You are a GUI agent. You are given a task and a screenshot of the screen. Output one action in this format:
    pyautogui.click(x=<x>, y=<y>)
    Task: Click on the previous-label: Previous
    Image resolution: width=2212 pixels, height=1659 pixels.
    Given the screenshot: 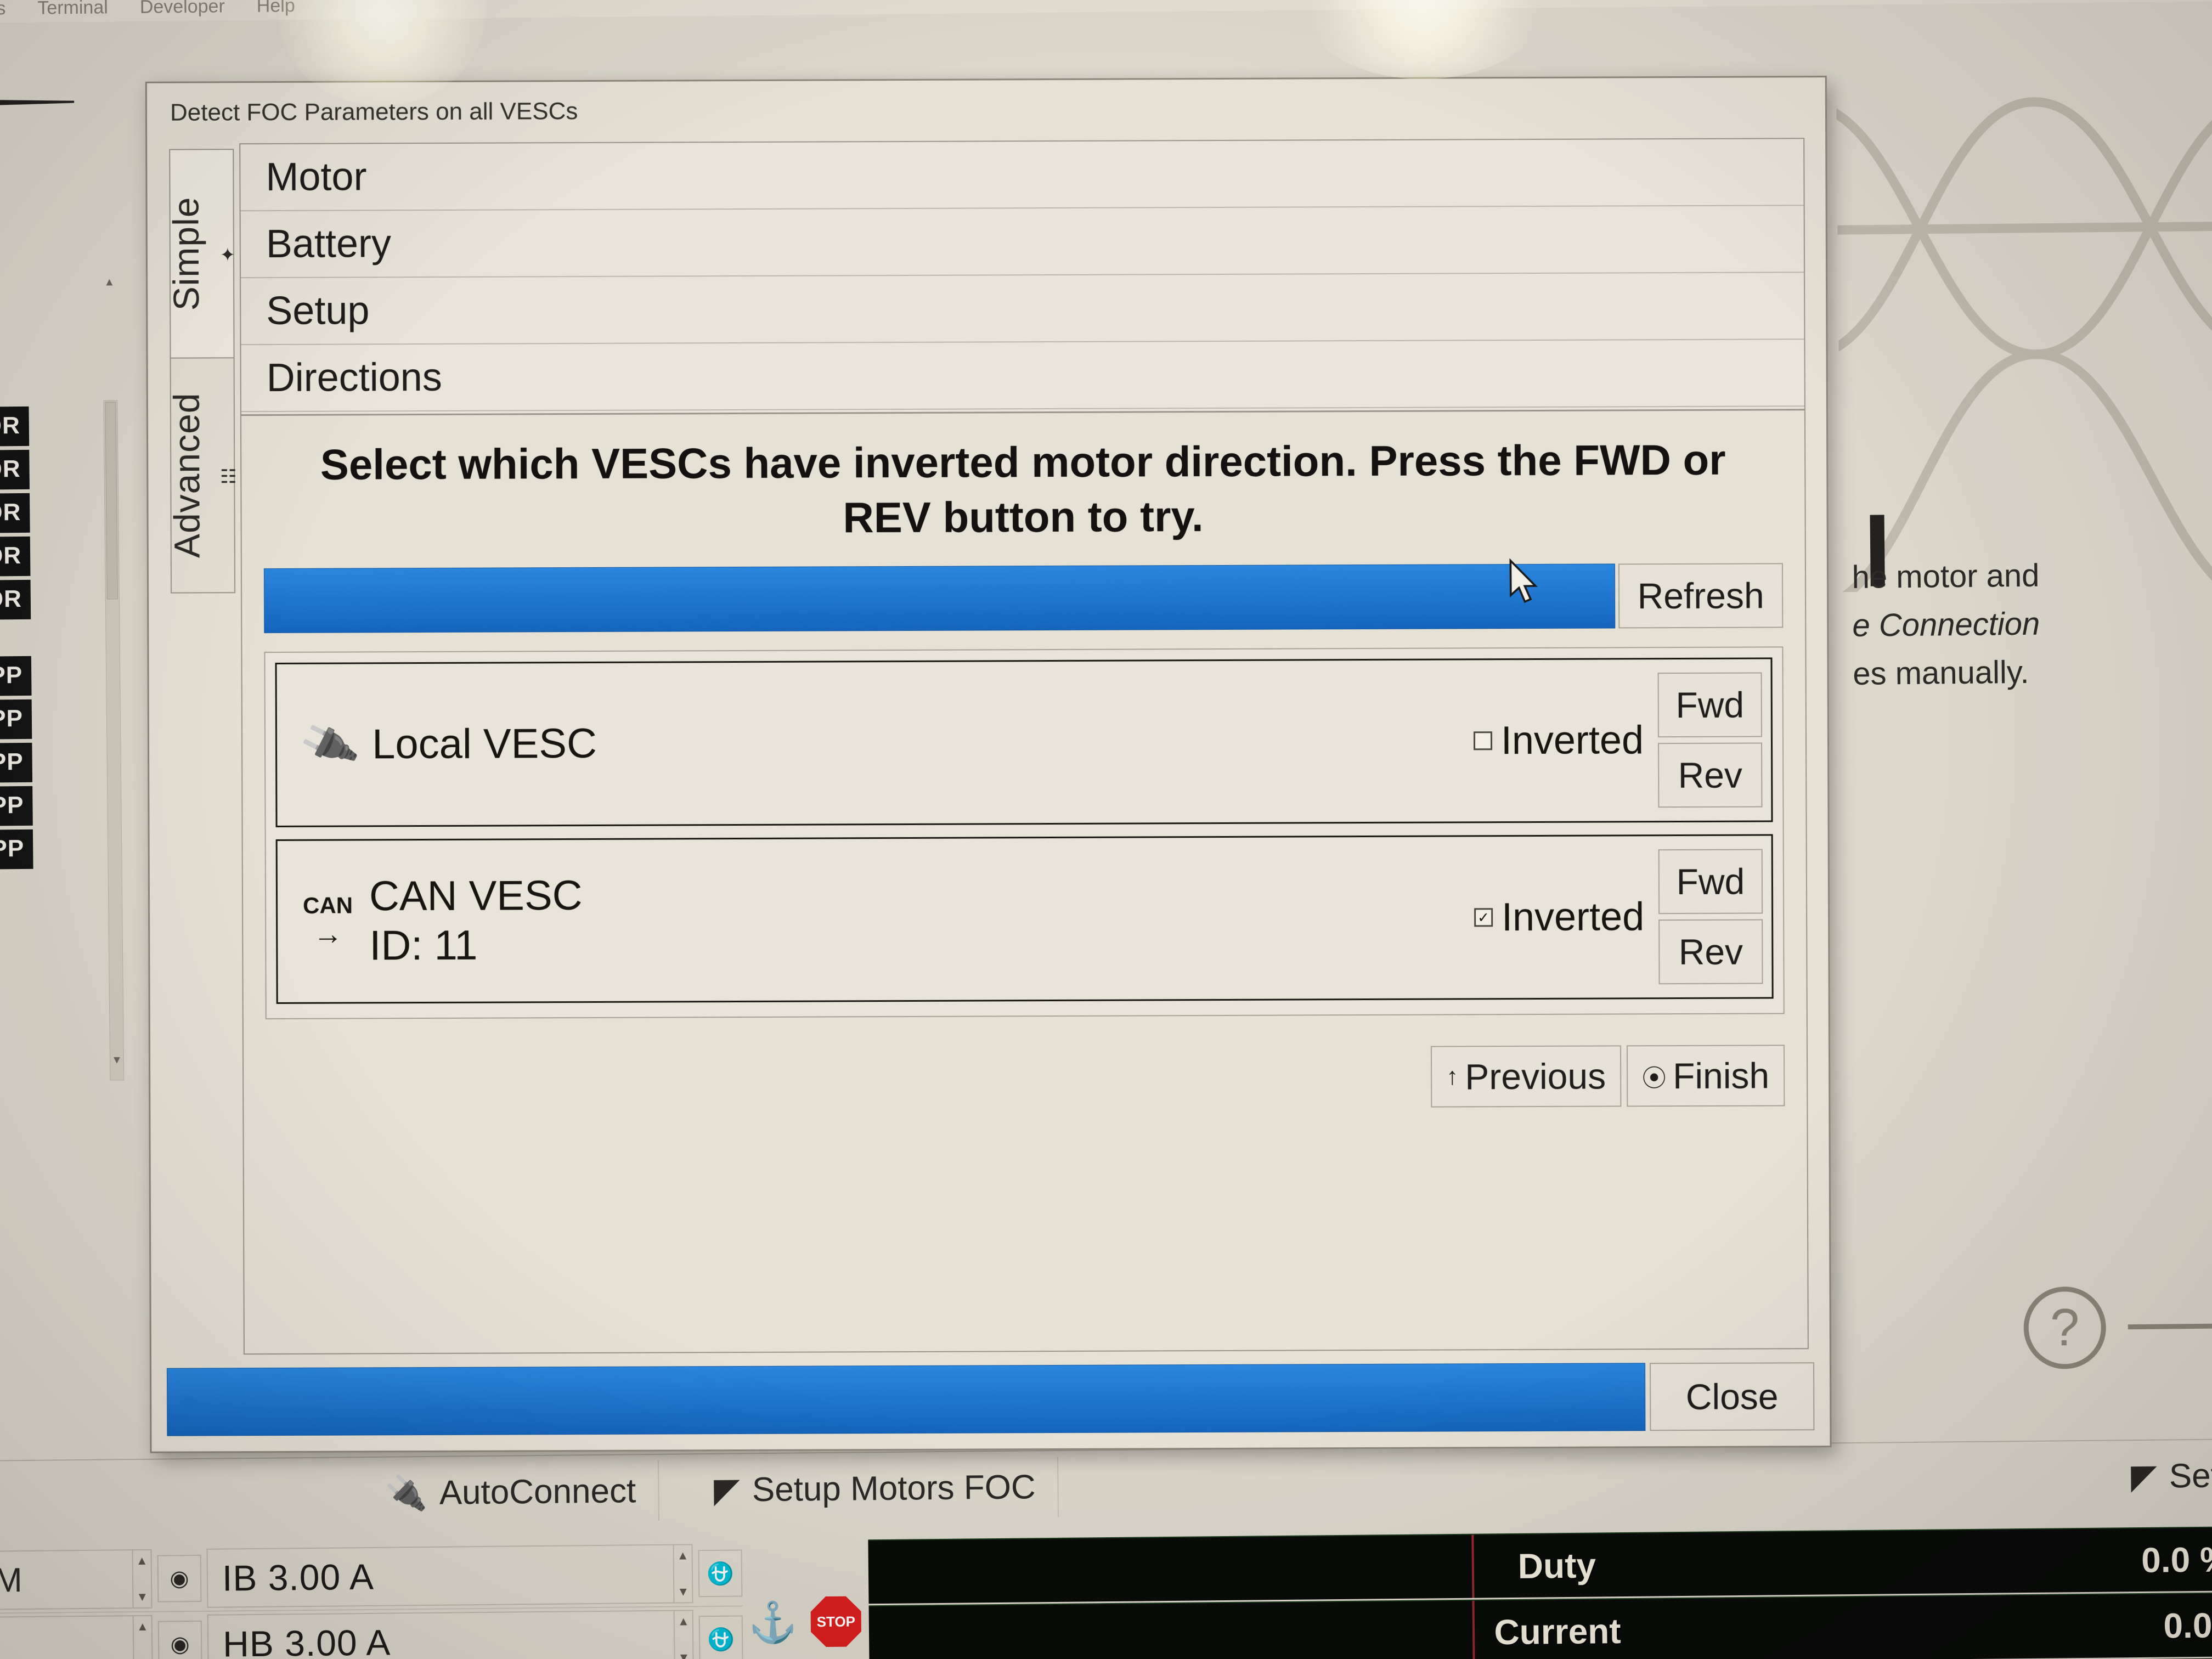 What is the action you would take?
    pyautogui.click(x=1535, y=1077)
    